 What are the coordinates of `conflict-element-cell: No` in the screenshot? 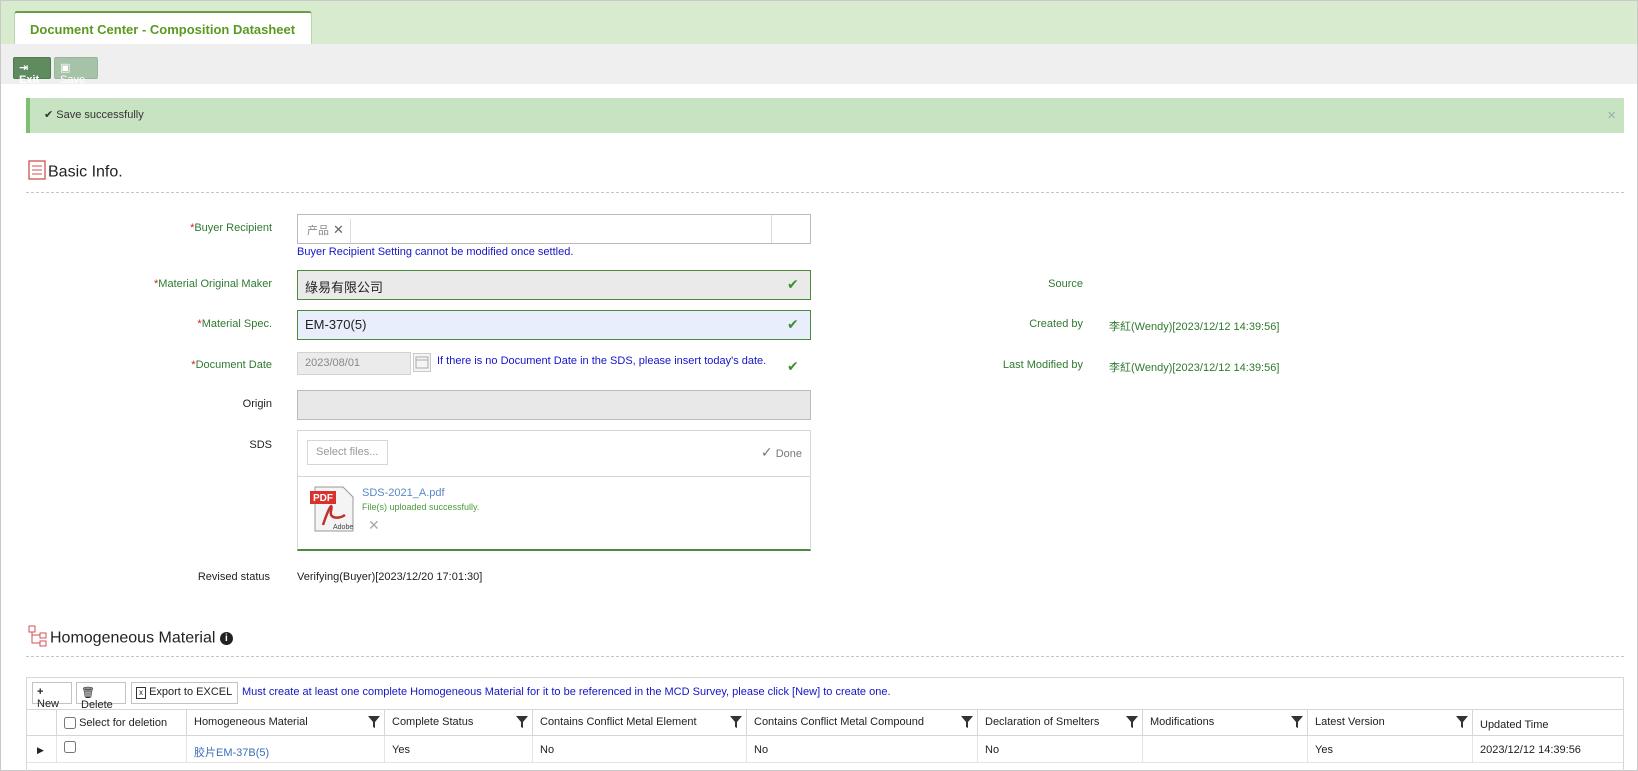 It's located at (639, 749).